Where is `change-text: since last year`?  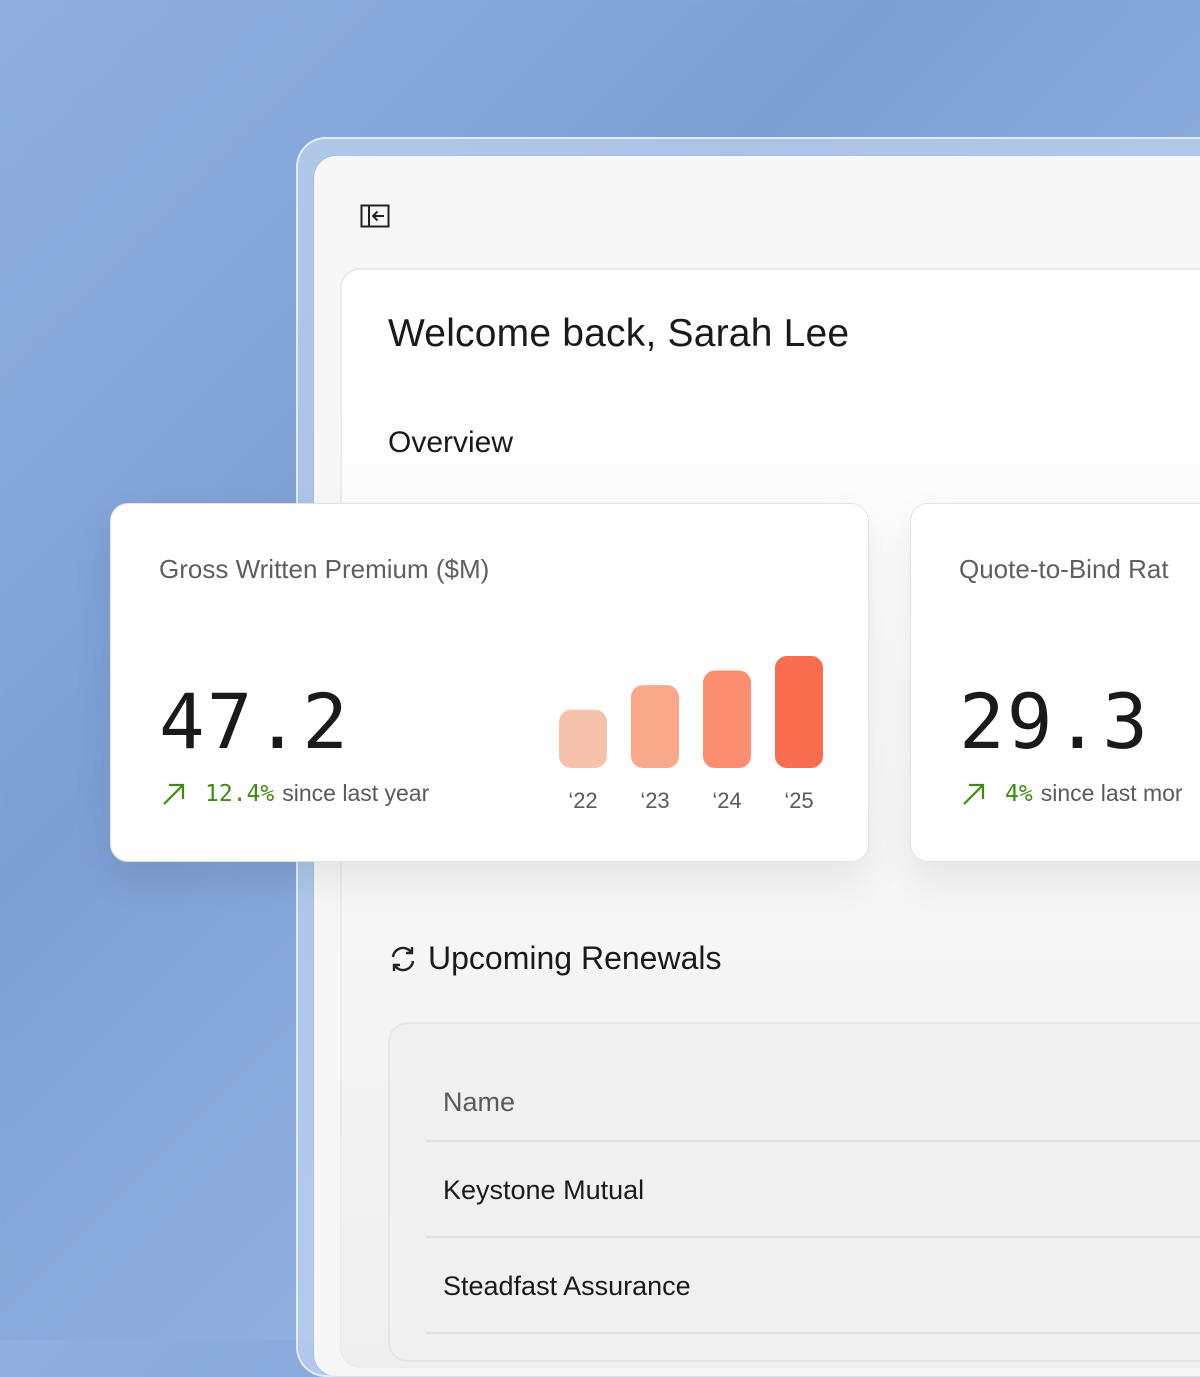
change-text: since last year is located at coordinates (356, 793).